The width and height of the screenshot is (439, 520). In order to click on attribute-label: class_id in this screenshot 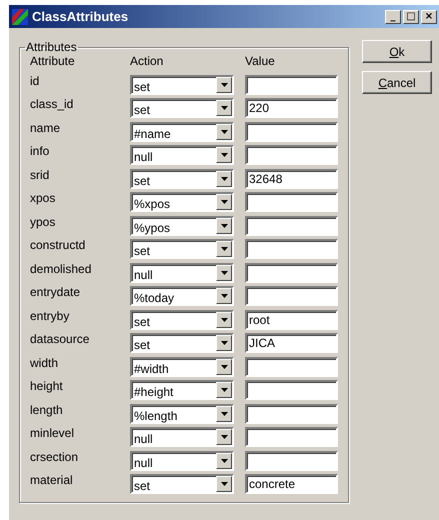, I will do `click(52, 104)`.